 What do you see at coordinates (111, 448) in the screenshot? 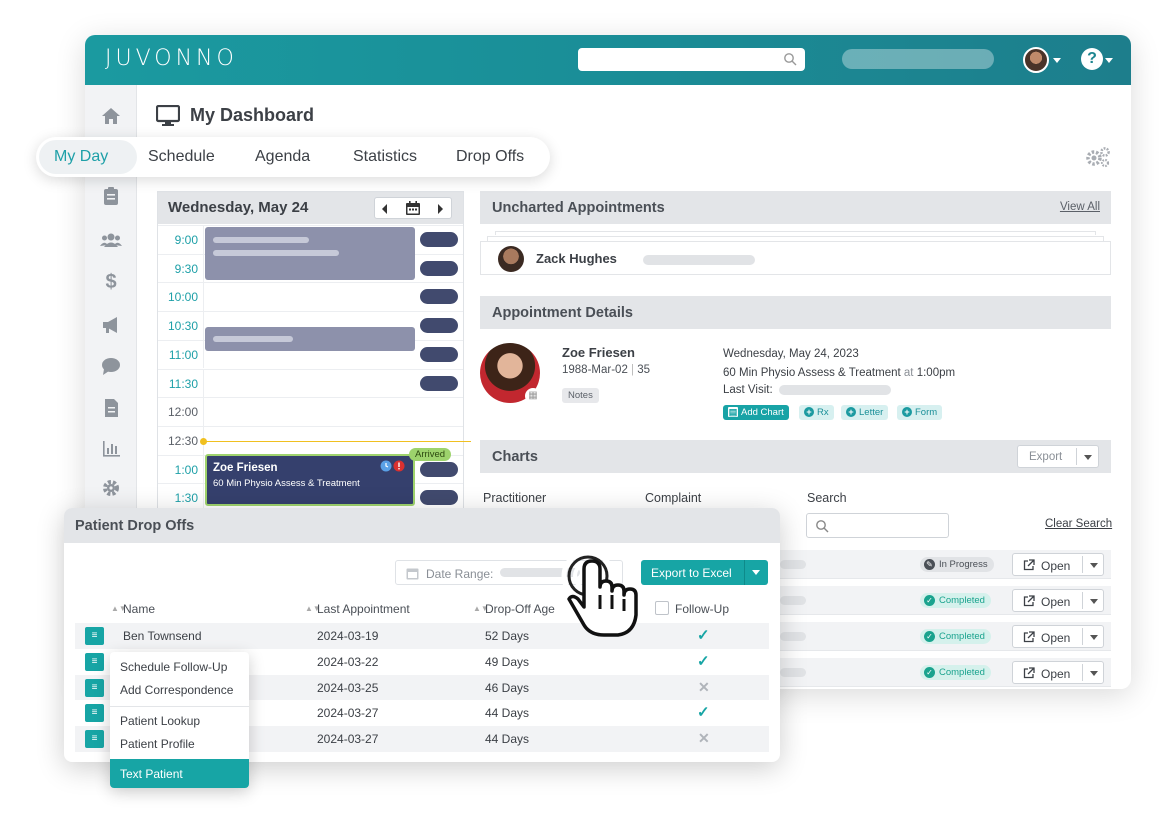
I see `chart-icon` at bounding box center [111, 448].